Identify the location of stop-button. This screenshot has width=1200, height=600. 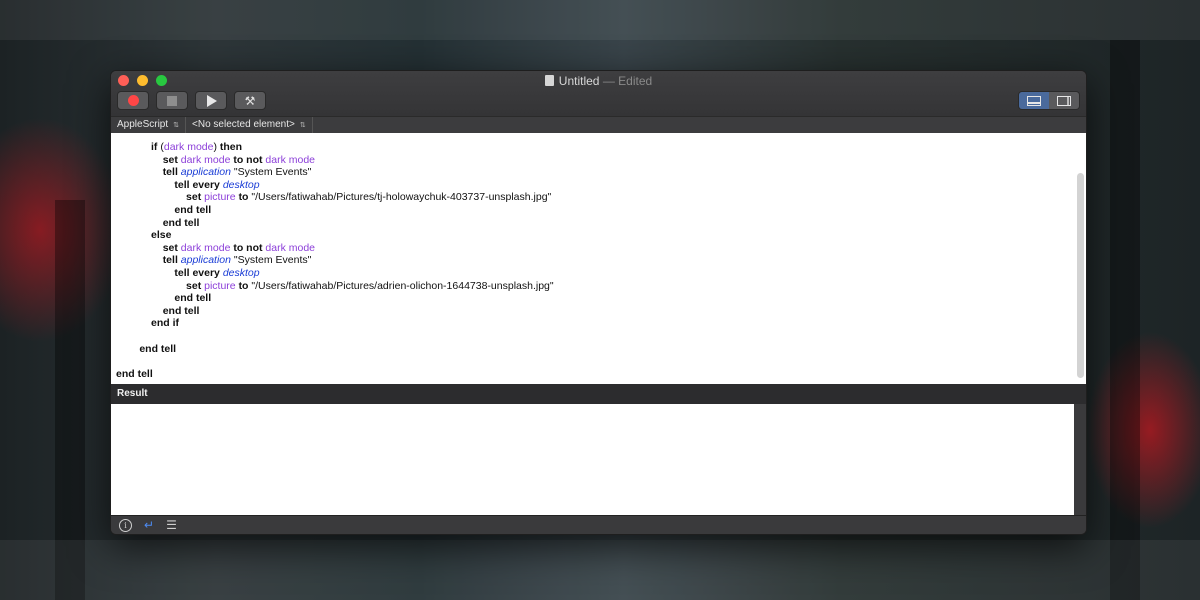
(172, 100).